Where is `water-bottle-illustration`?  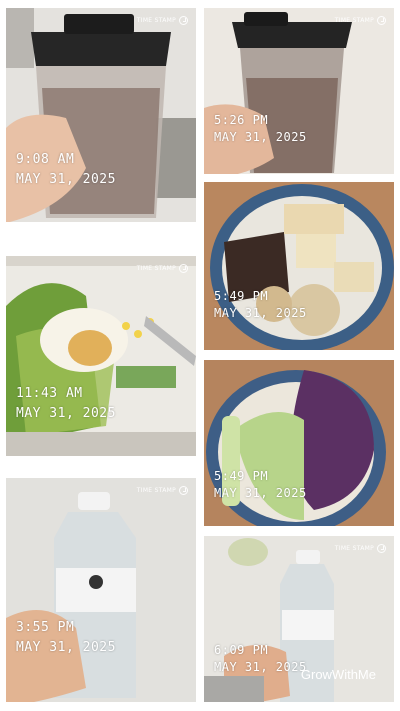
water-bottle-illustration is located at coordinates (101, 590).